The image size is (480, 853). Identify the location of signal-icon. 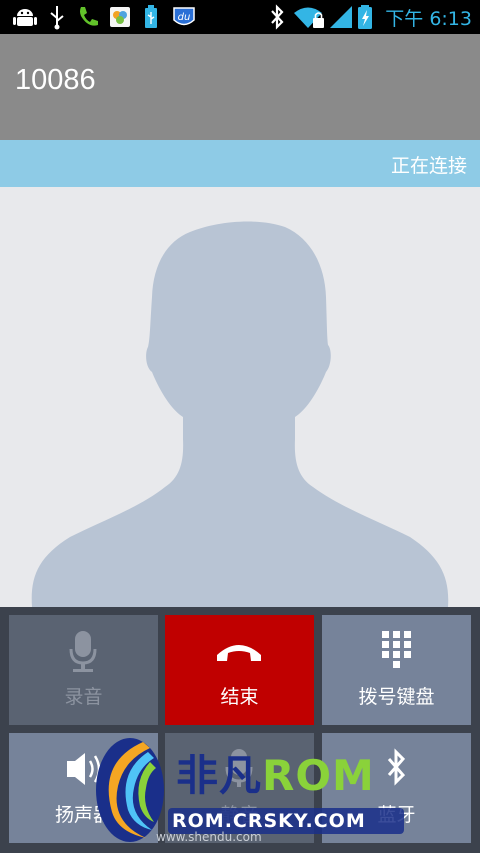
(341, 17).